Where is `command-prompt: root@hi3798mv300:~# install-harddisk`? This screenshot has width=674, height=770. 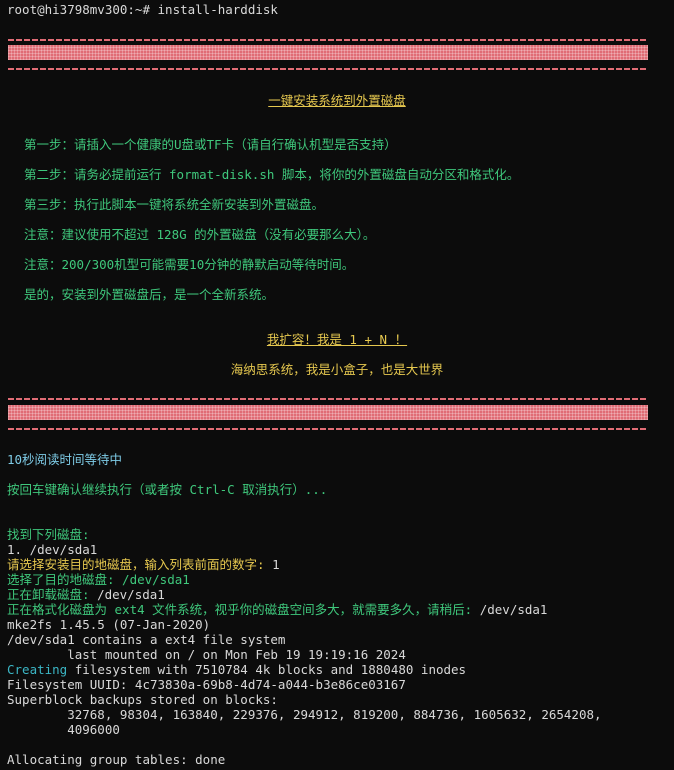 command-prompt: root@hi3798mv300:~# install-harddisk is located at coordinates (142, 9).